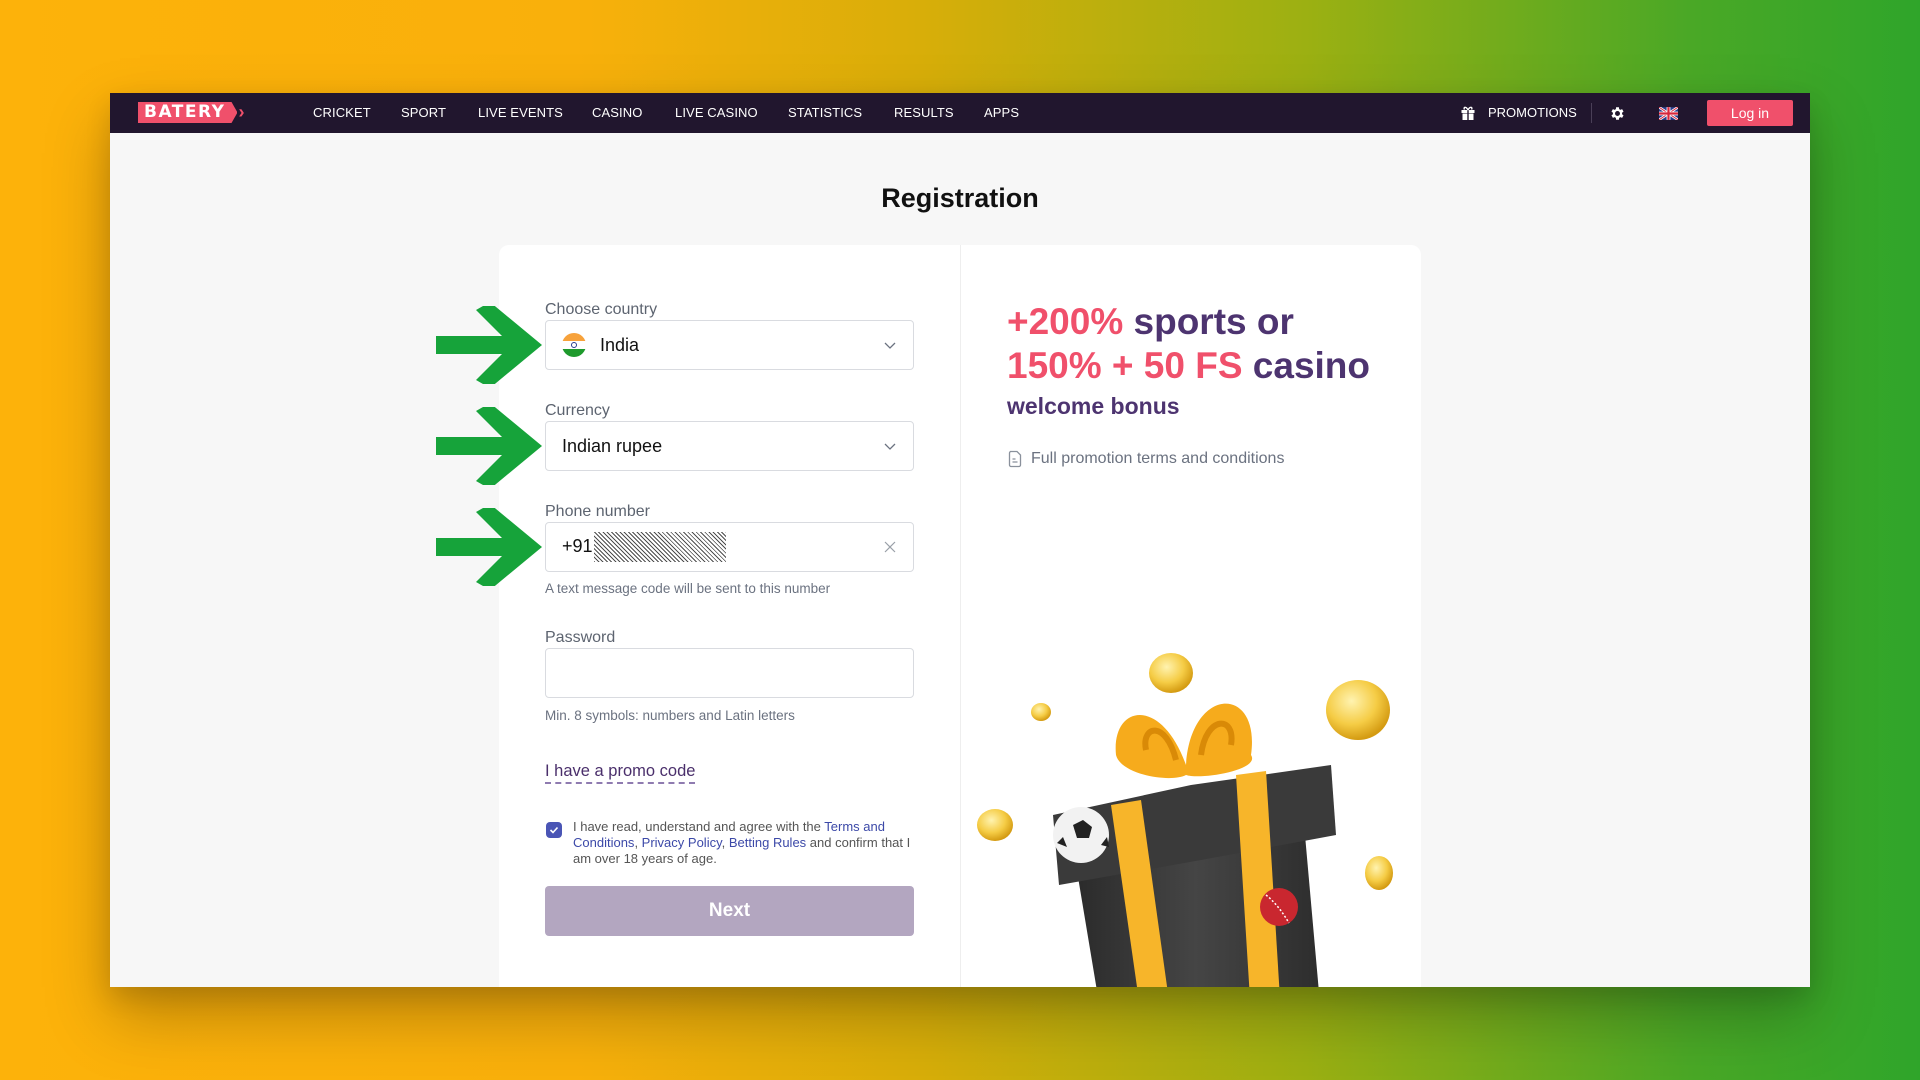 The height and width of the screenshot is (1080, 1920). Describe the element at coordinates (1001, 113) in the screenshot. I see `nav-item-apps: APPS` at that location.